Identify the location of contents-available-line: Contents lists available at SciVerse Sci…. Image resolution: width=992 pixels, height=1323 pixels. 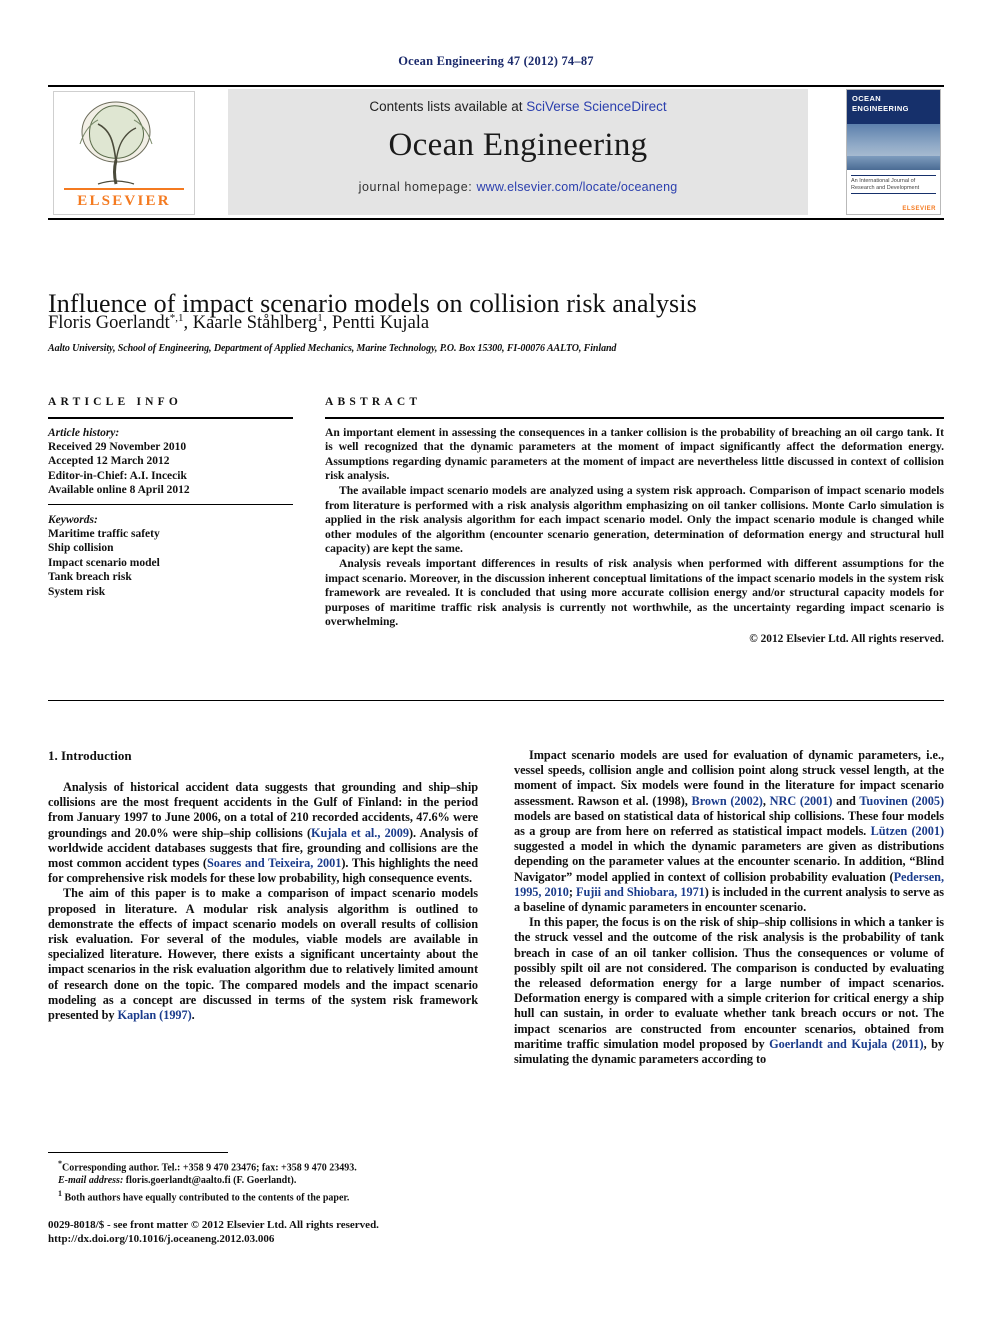
(517, 106).